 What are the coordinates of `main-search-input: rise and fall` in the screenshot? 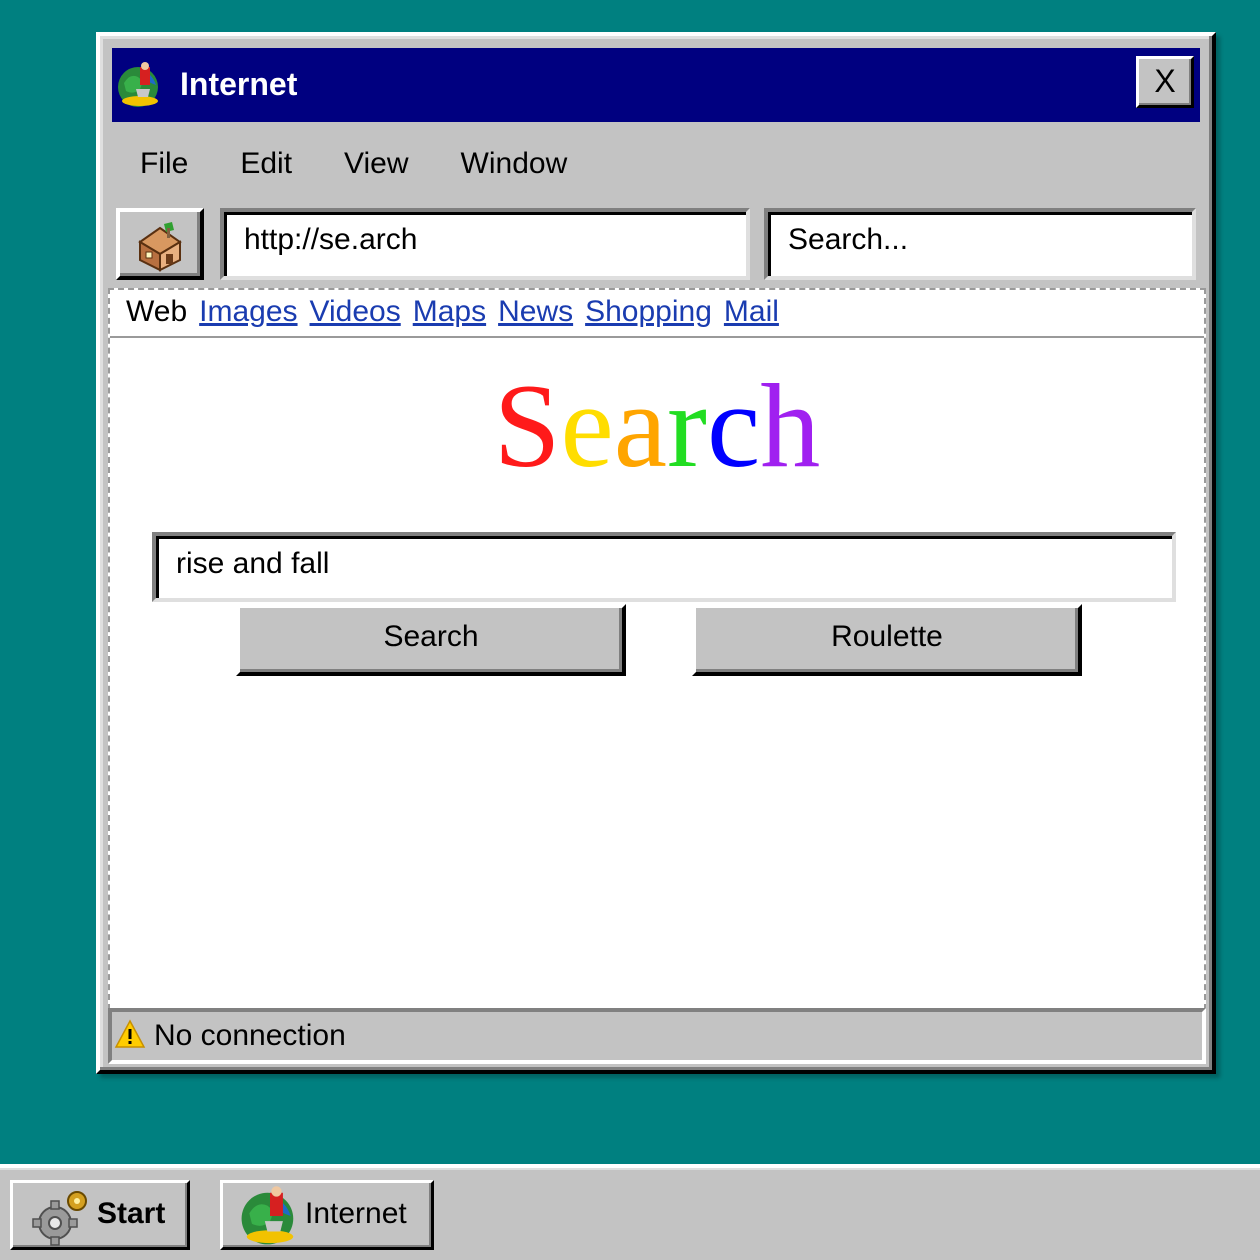 It's located at (664, 567).